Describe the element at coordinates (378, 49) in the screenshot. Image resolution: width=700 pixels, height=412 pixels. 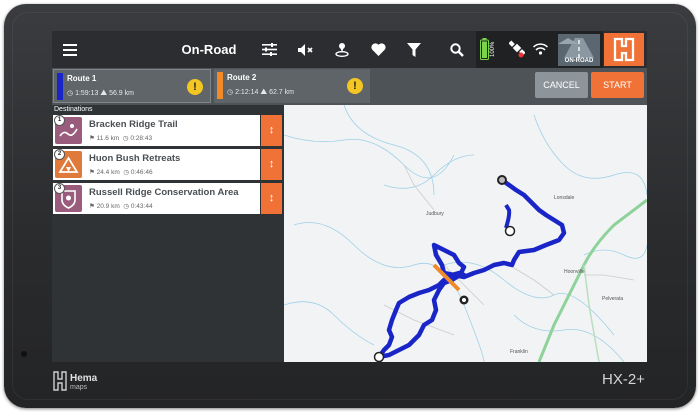
I see `heart-icon` at that location.